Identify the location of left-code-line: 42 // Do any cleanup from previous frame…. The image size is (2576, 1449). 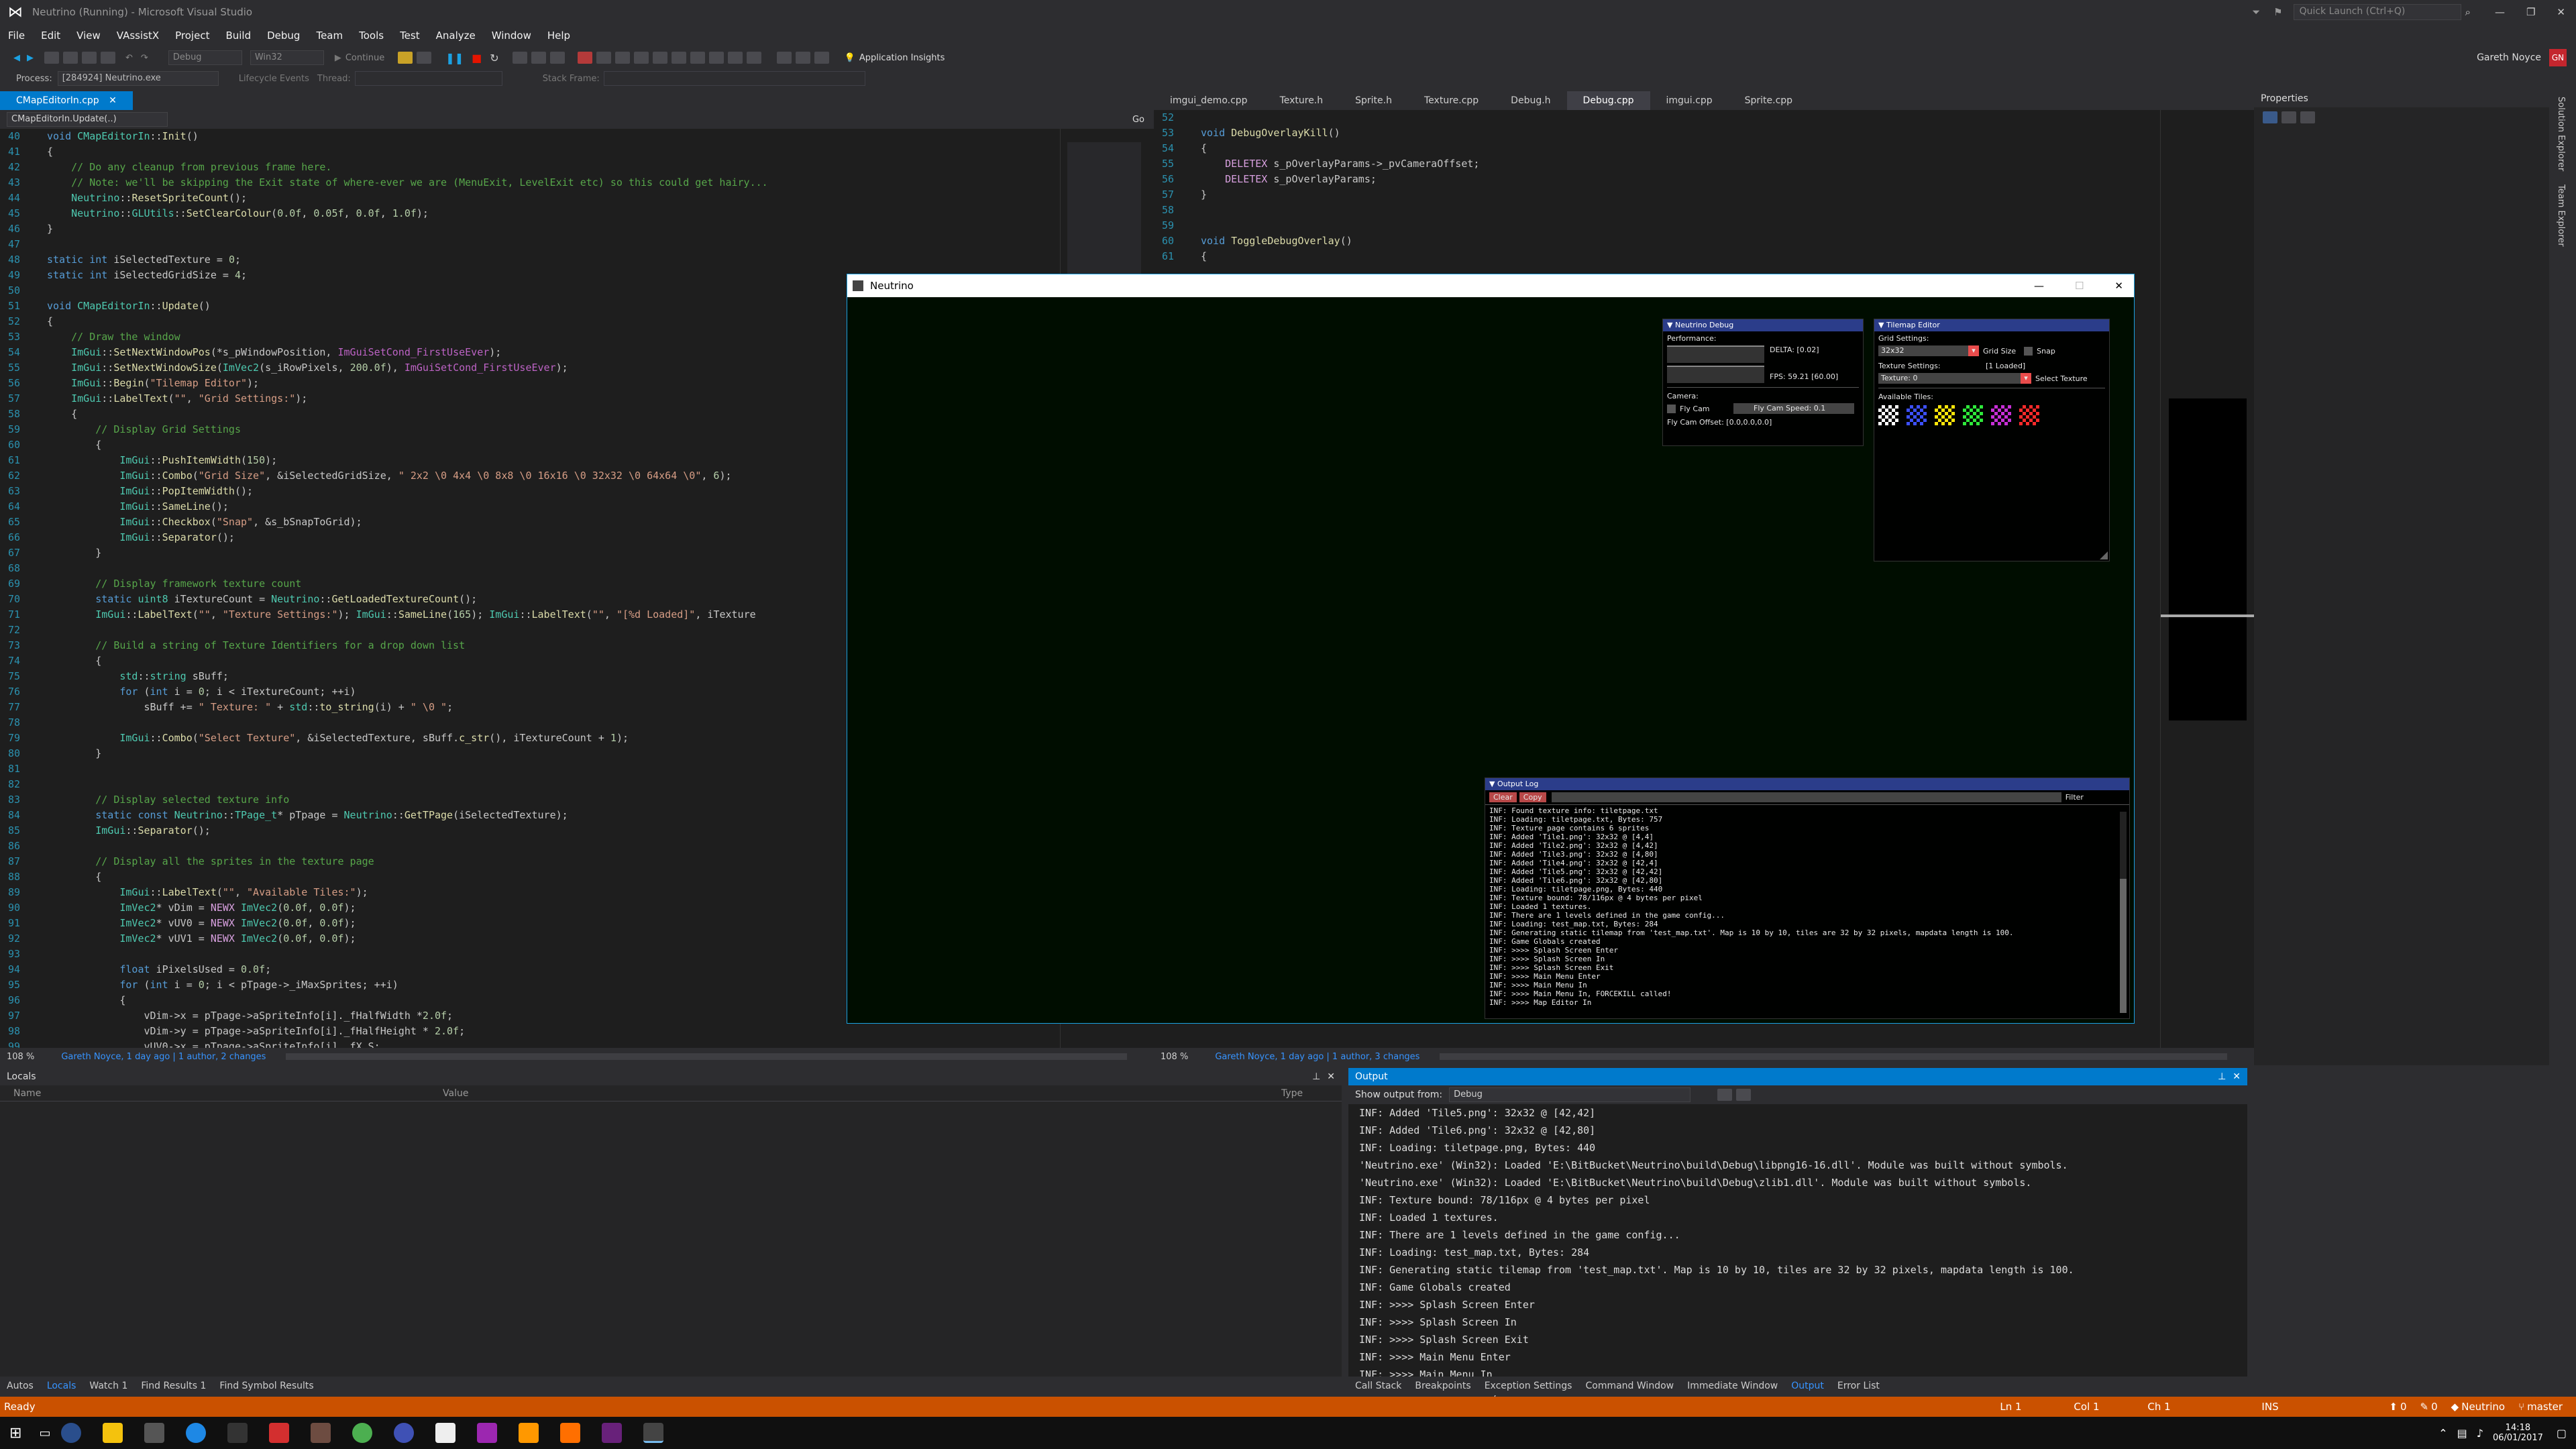
(530, 167).